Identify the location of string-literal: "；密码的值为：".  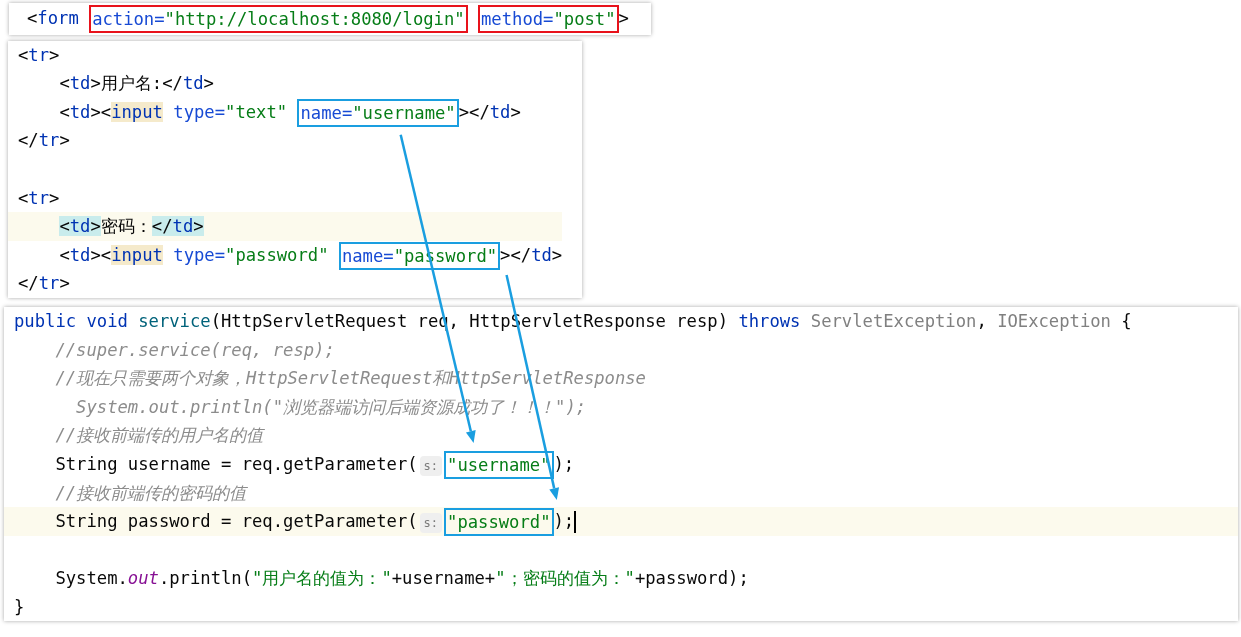
(565, 578).